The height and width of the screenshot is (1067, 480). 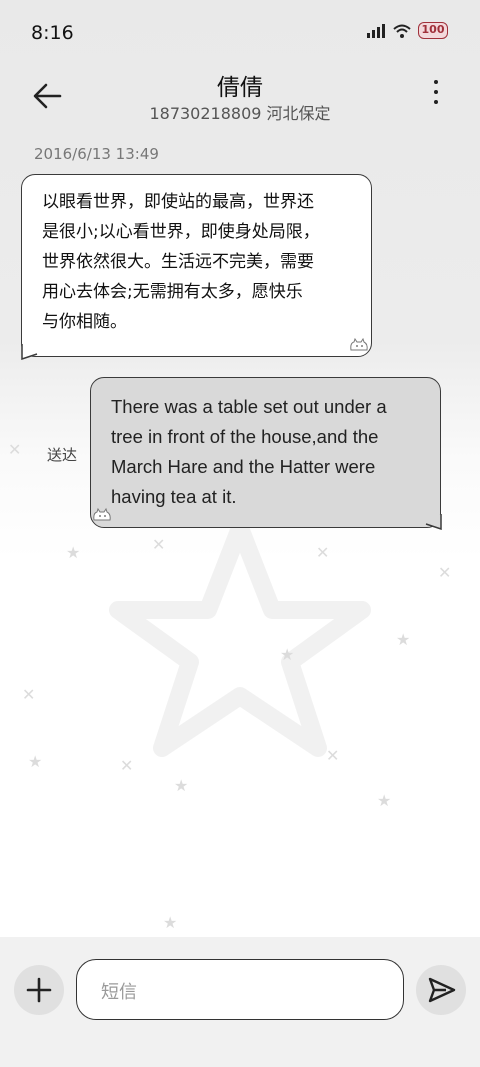 I want to click on status-bar: 8:16 100, so click(x=240, y=33).